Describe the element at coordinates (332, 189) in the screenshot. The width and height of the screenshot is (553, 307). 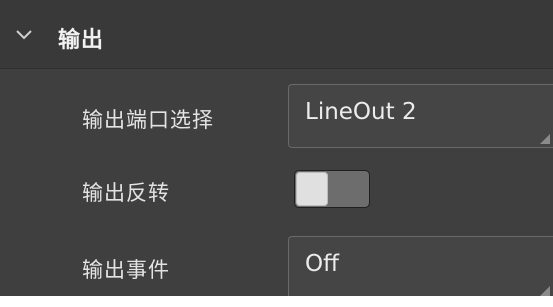
I see `output-invert-toggle` at that location.